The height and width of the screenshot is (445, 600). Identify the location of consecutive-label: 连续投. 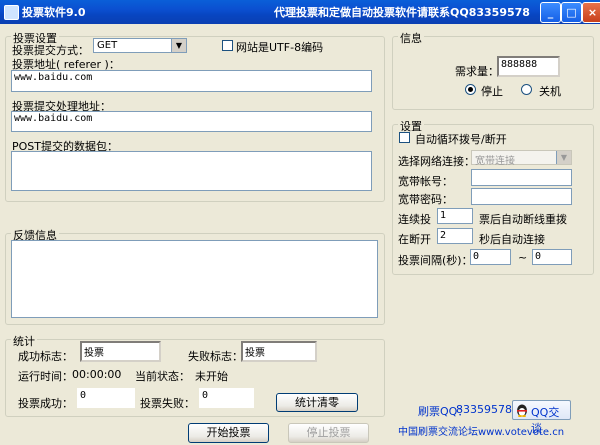
(414, 219).